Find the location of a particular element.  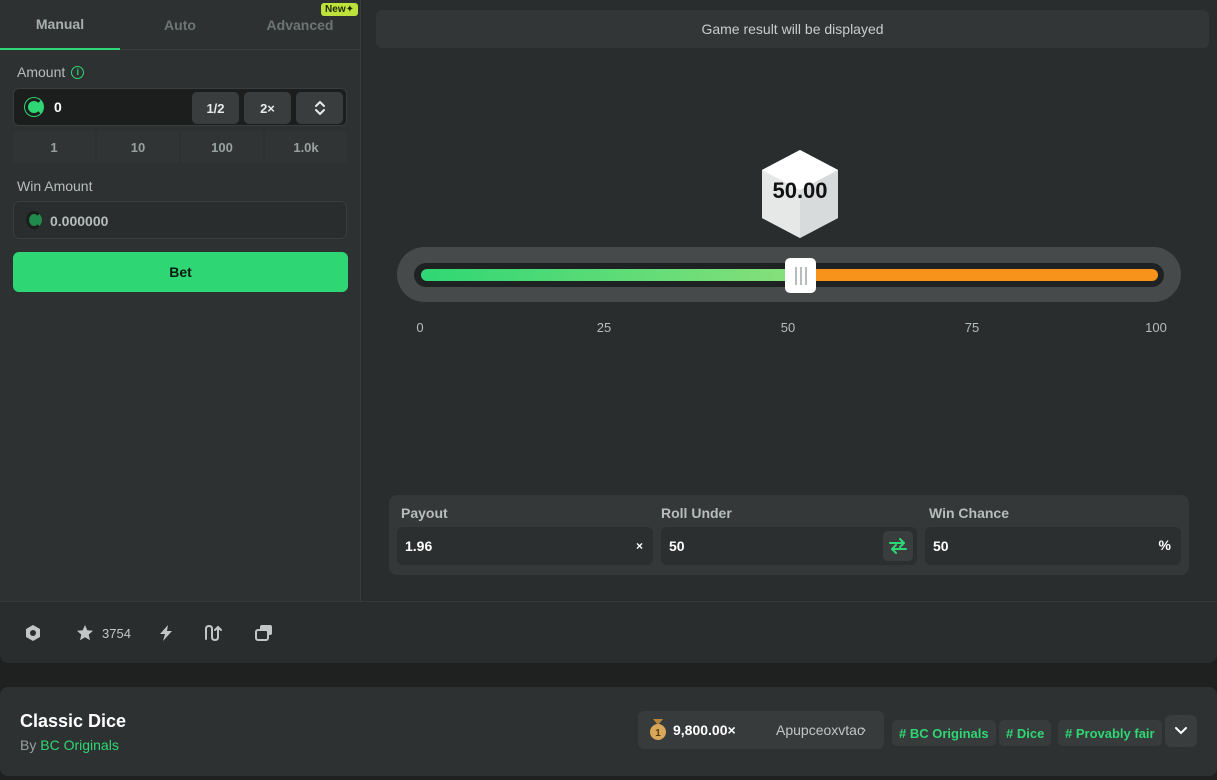

medal-icon: 1 is located at coordinates (658, 729).